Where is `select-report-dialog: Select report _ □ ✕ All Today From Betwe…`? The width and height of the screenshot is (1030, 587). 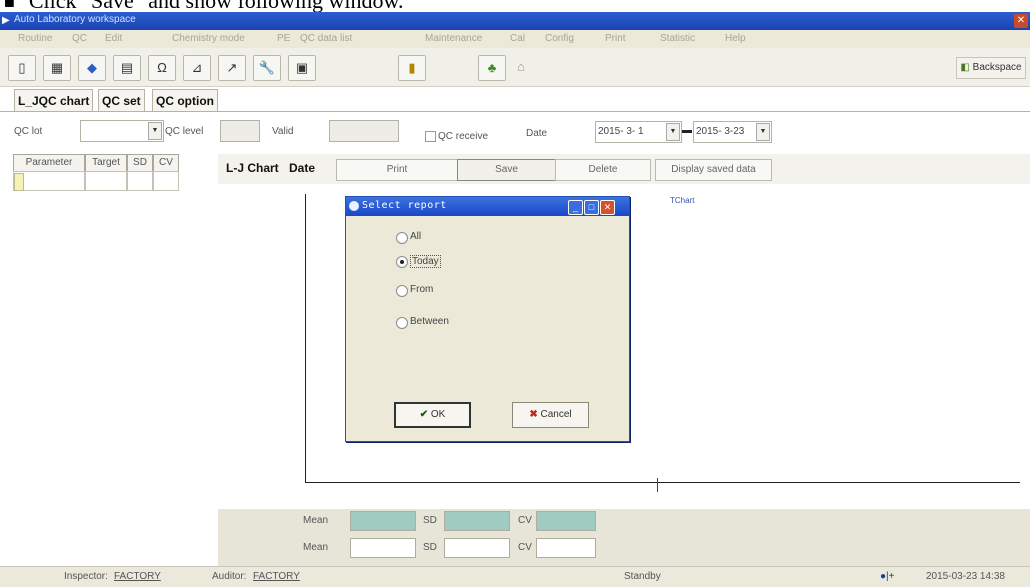
select-report-dialog: Select report _ □ ✕ All Today From Betwe… is located at coordinates (487, 319).